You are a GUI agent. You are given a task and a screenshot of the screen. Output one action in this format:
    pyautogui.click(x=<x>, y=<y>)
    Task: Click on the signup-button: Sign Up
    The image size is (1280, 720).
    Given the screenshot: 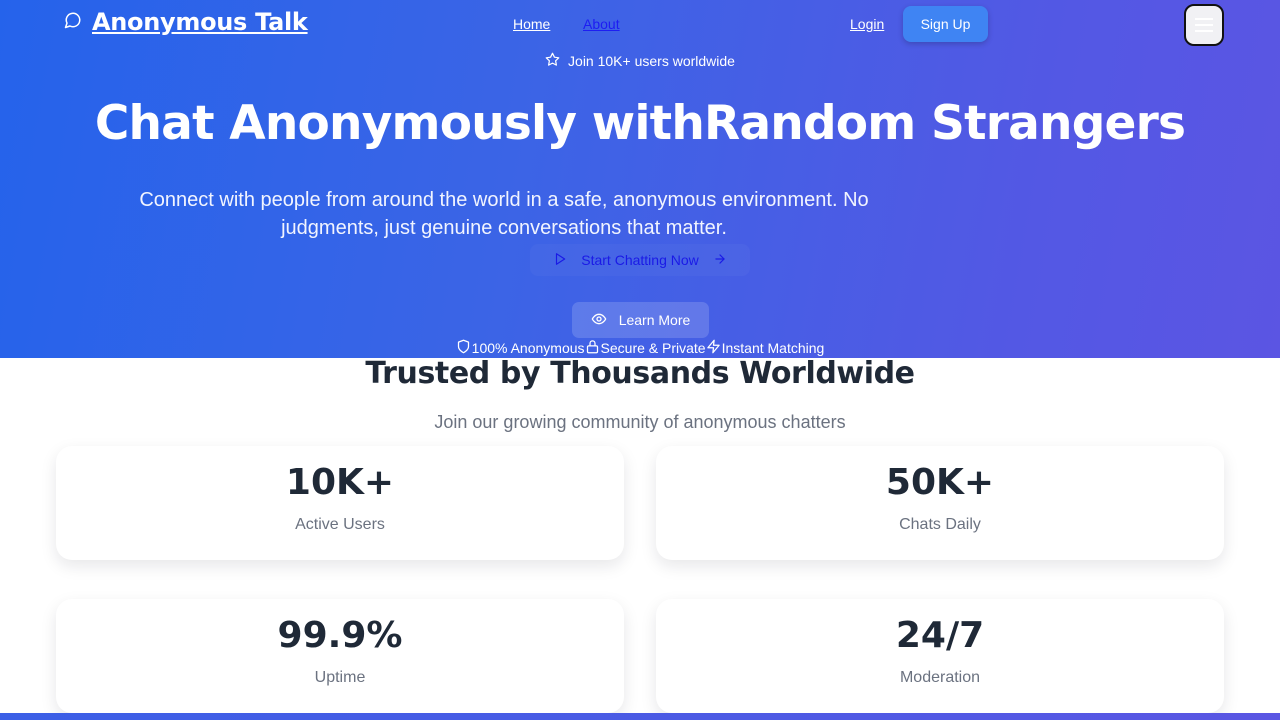 What is the action you would take?
    pyautogui.click(x=945, y=24)
    